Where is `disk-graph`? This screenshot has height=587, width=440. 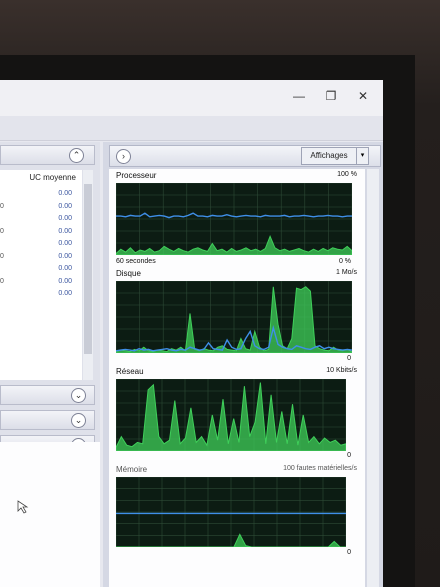 disk-graph is located at coordinates (234, 317).